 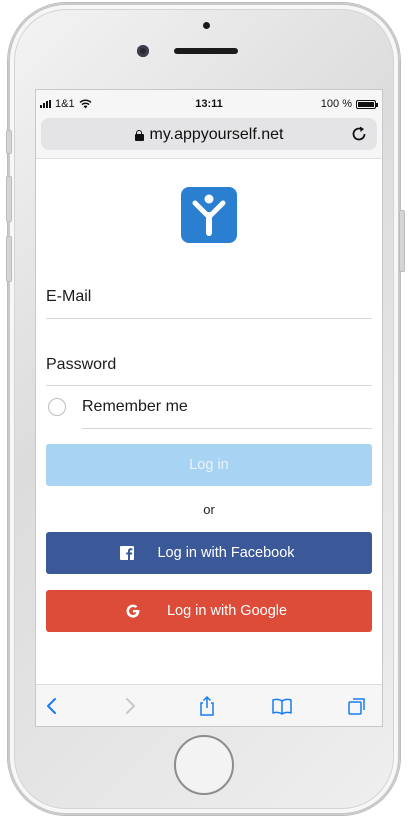 I want to click on app-logo, so click(x=209, y=215).